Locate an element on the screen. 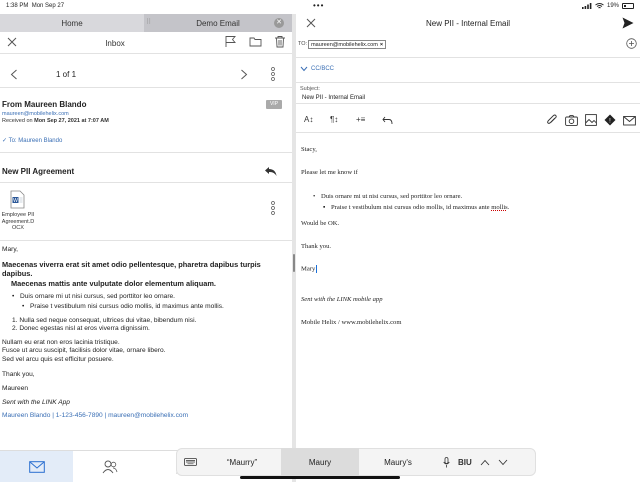  keyboard-suggestion-bar: “Maurry” Maury Maury's BIU is located at coordinates (356, 462).